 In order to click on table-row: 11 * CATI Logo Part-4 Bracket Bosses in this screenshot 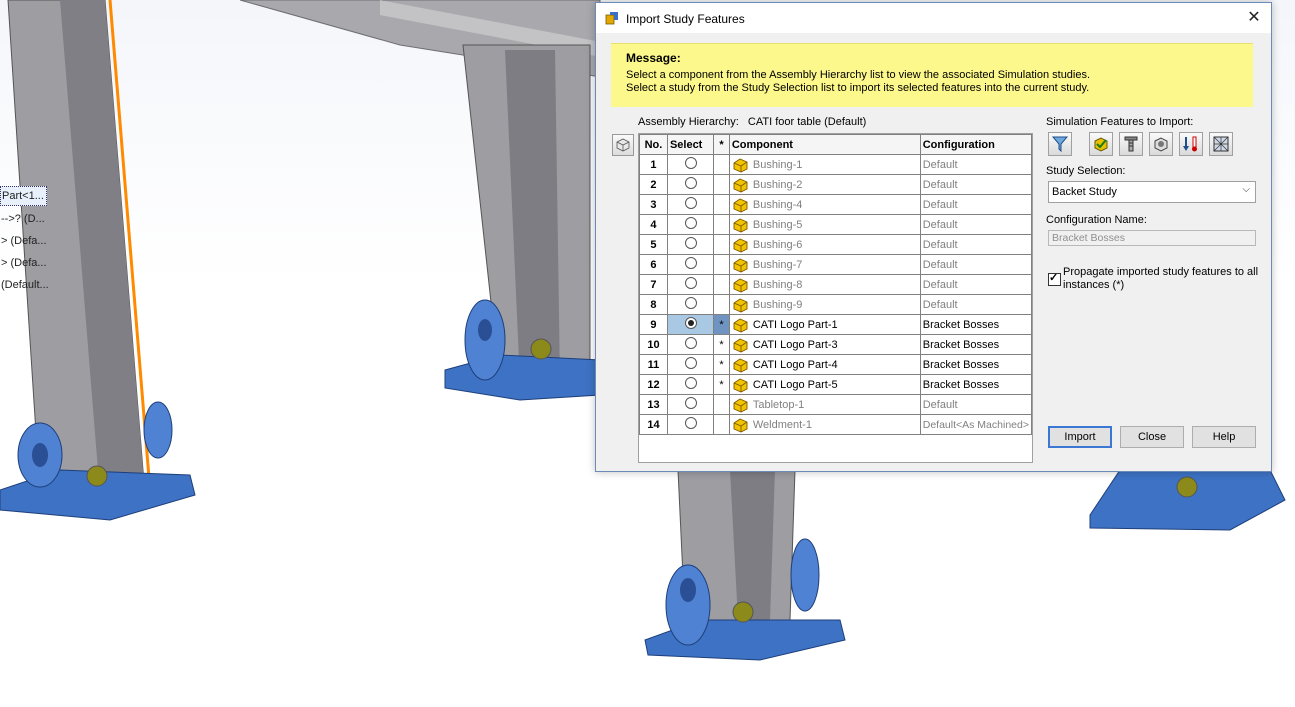, I will do `click(836, 364)`.